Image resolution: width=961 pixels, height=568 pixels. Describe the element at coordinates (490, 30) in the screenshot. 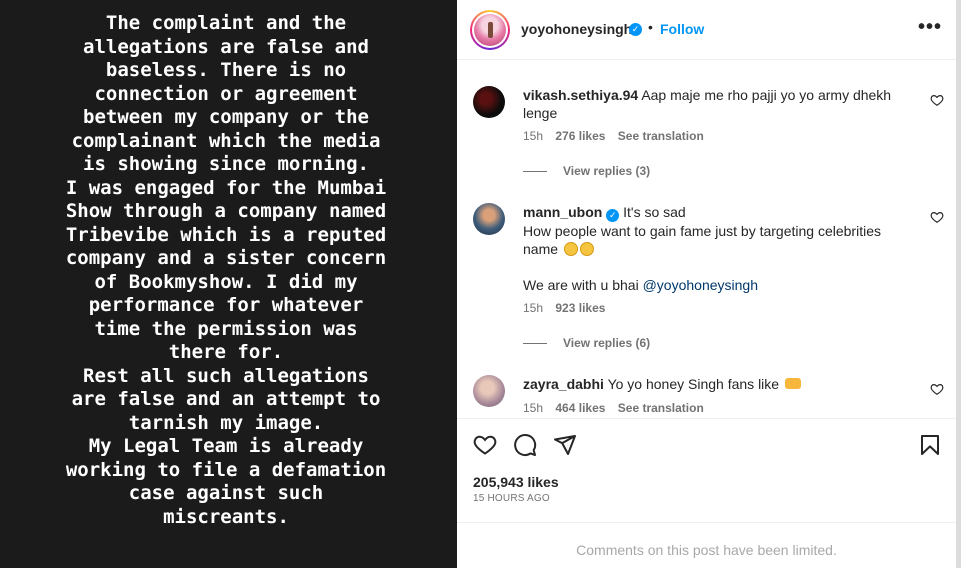

I see `profile-avatar` at that location.